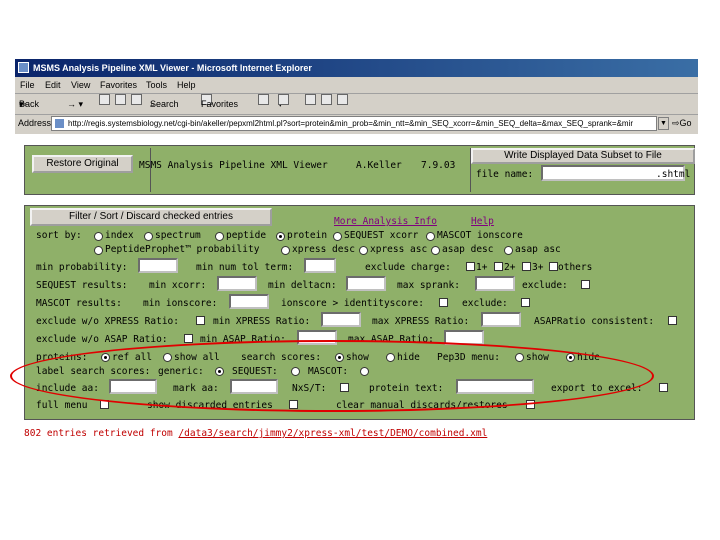 The height and width of the screenshot is (540, 720). I want to click on mascot-exclude-label: exclude:, so click(485, 303).